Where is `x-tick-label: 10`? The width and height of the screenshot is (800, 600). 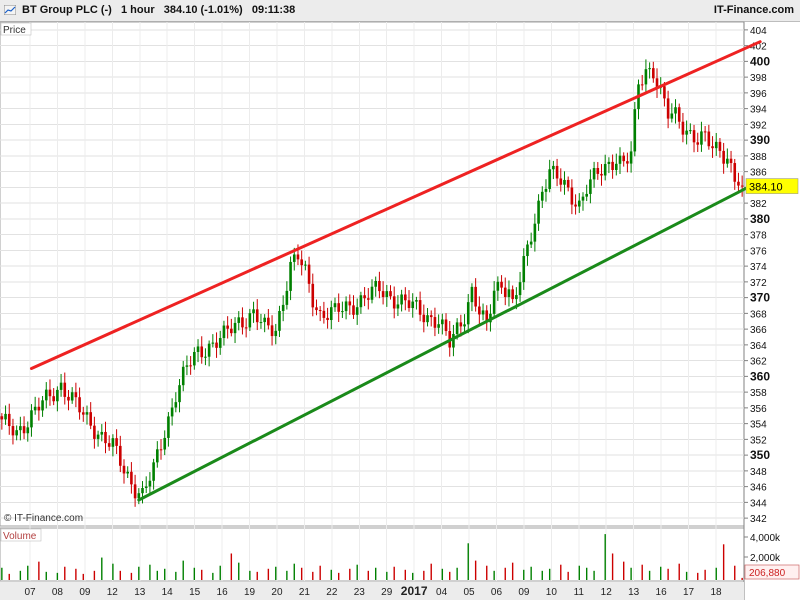 x-tick-label: 10 is located at coordinates (552, 592).